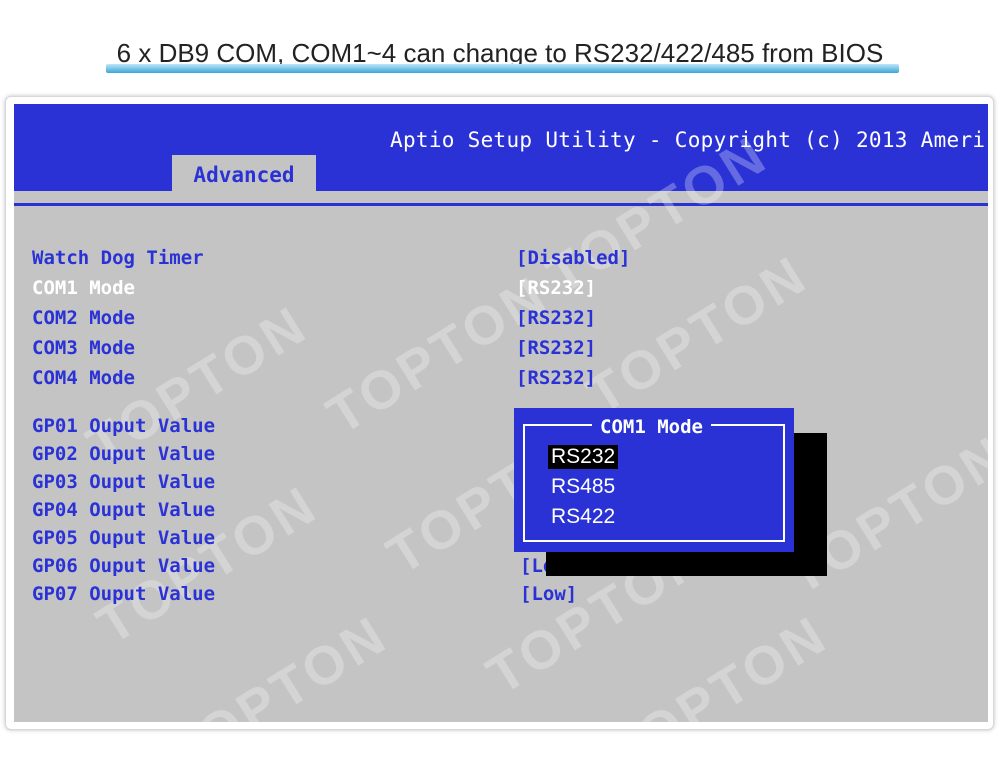  I want to click on setting-label-gp04: GP04 Ouput Value, so click(123, 510).